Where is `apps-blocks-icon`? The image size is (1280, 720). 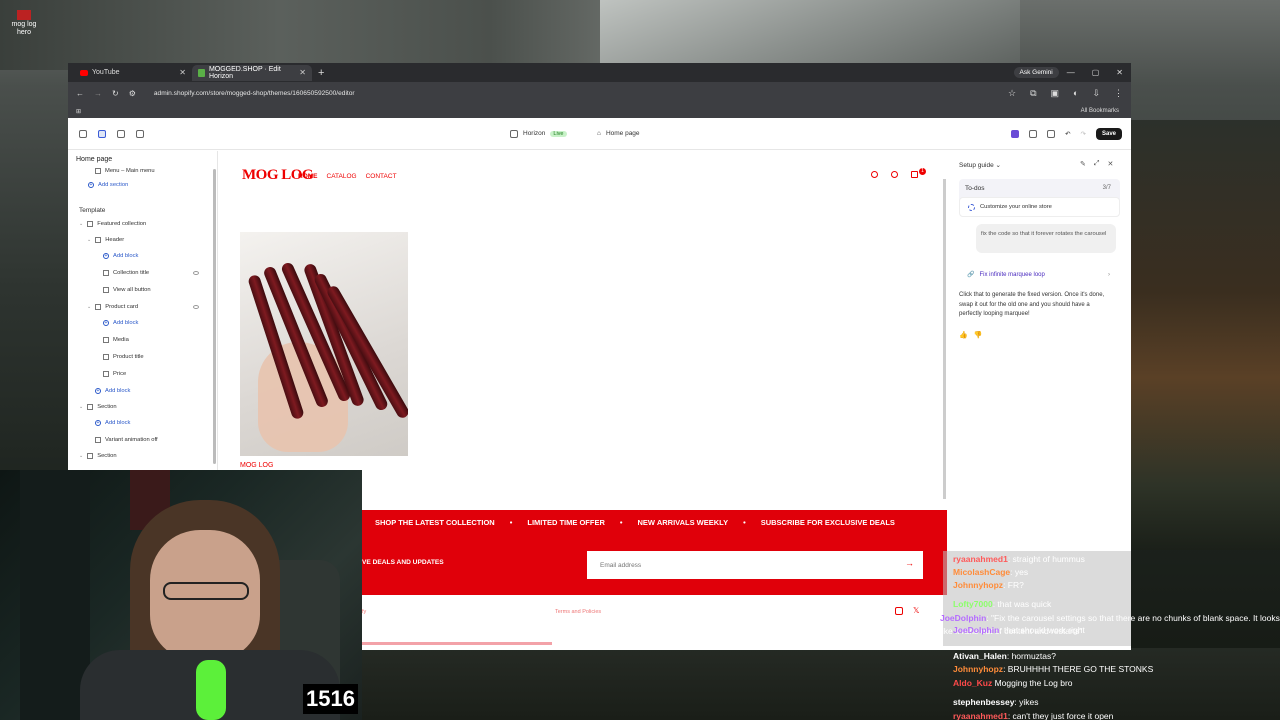
apps-blocks-icon is located at coordinates (140, 133).